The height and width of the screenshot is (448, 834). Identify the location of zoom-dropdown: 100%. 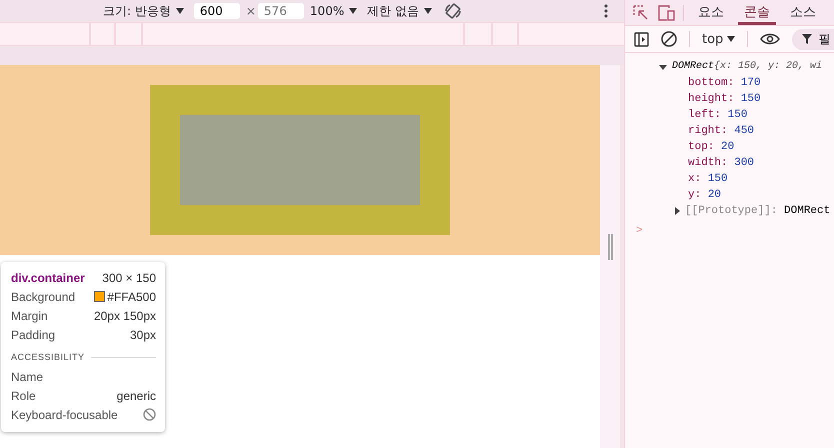
(334, 11).